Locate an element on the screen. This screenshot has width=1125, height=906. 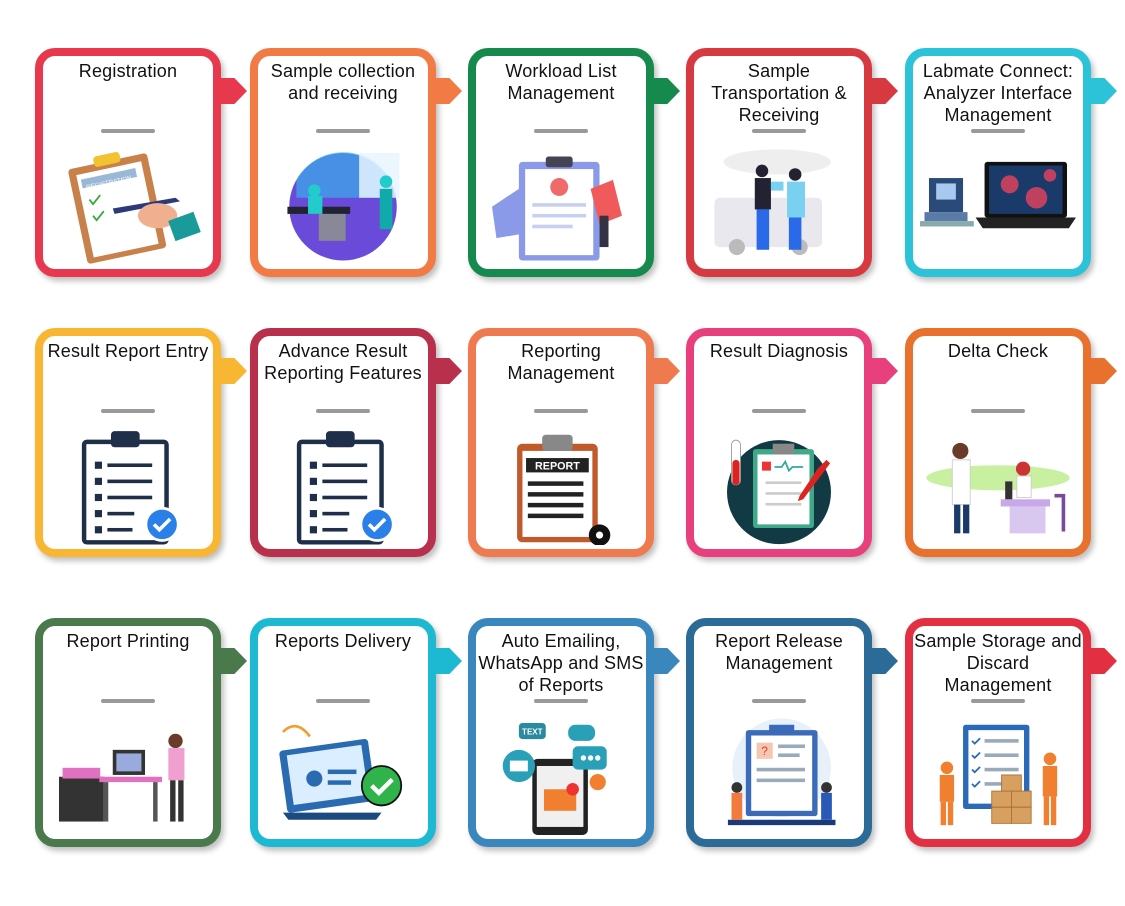
step-title: Advance Result Reporting Features is located at coordinates (343, 362).